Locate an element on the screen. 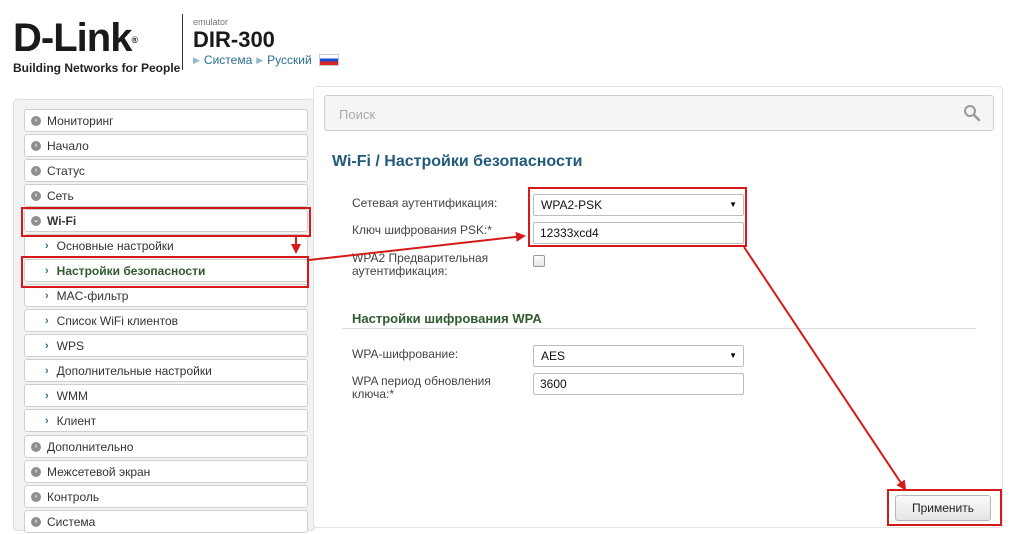 The height and width of the screenshot is (534, 1011). dropdown-caret-icon: ▼ is located at coordinates (733, 355).